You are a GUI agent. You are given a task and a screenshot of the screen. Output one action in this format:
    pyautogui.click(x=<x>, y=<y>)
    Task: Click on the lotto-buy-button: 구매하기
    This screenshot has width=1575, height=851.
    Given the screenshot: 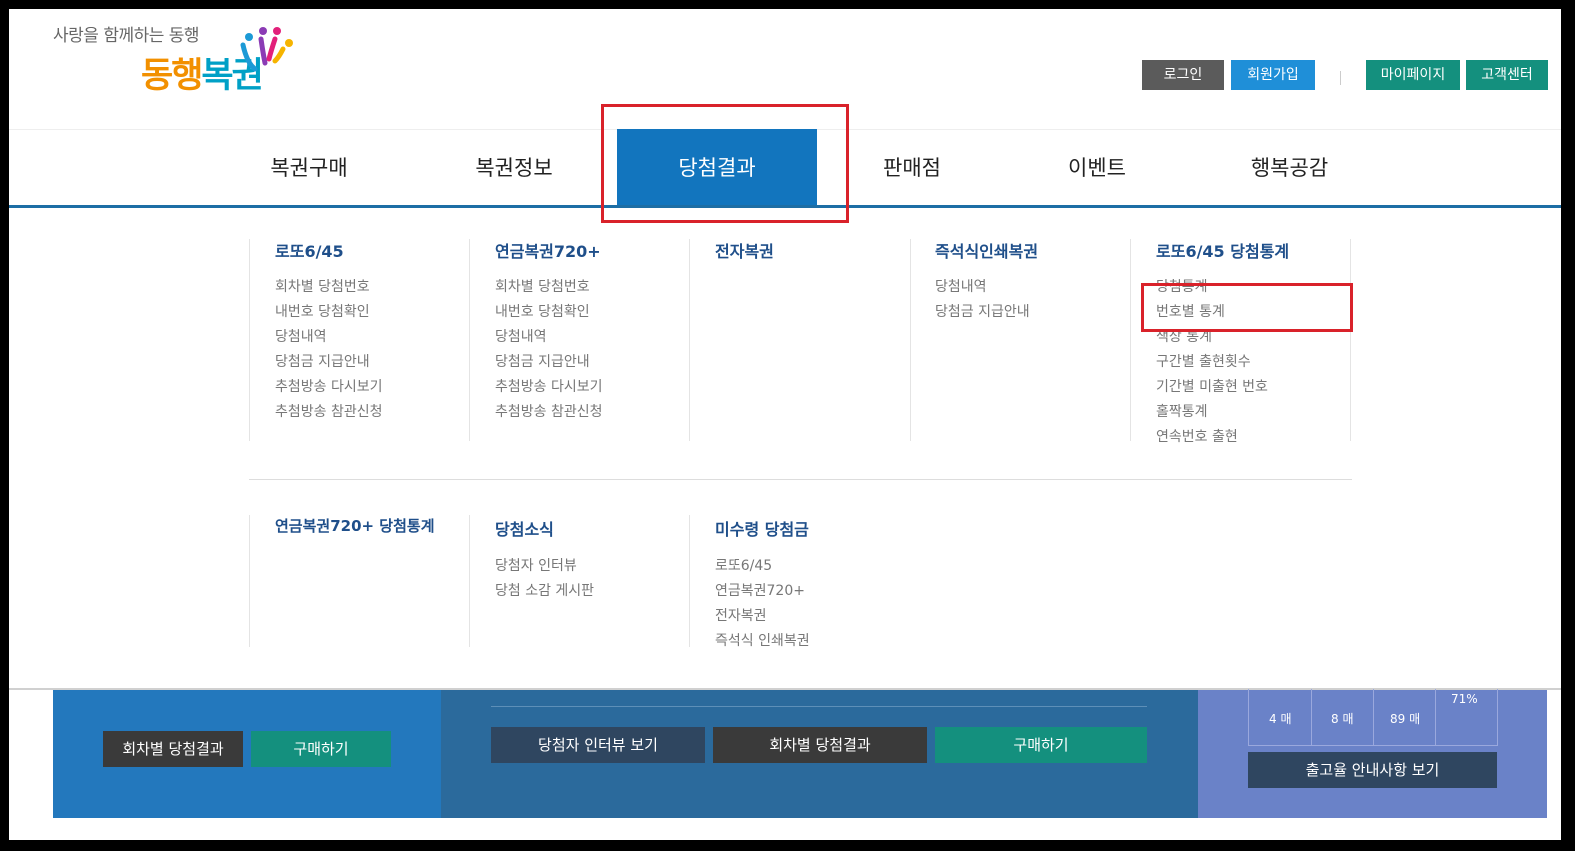 What is the action you would take?
    pyautogui.click(x=321, y=749)
    